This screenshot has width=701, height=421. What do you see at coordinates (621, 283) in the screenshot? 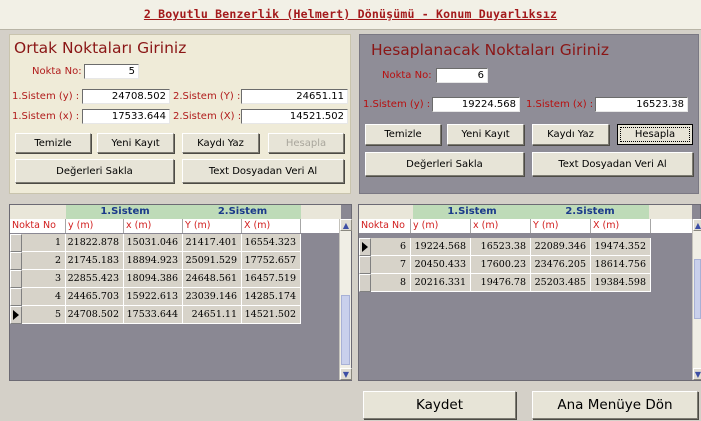
I see `table-cell: 19384.598` at bounding box center [621, 283].